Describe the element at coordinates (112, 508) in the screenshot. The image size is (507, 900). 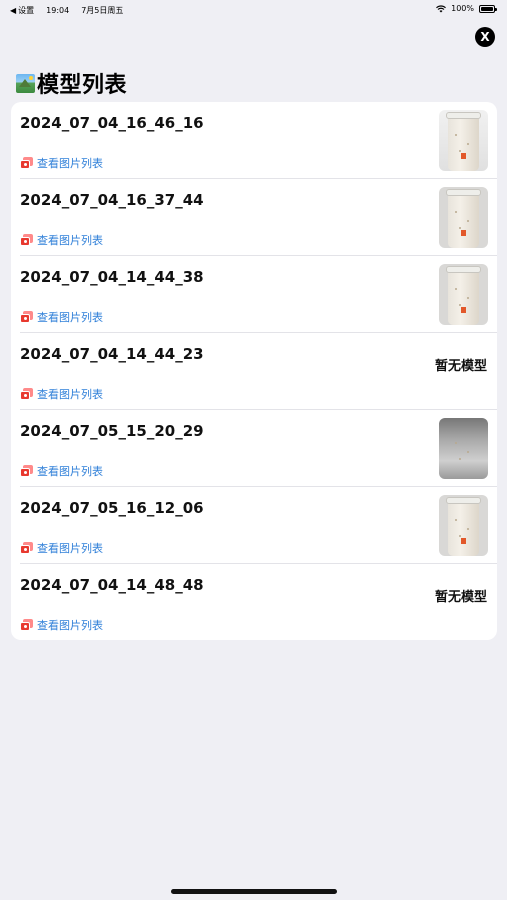
I see `model-timestamp-title: 2024_07_05_16_12_06` at that location.